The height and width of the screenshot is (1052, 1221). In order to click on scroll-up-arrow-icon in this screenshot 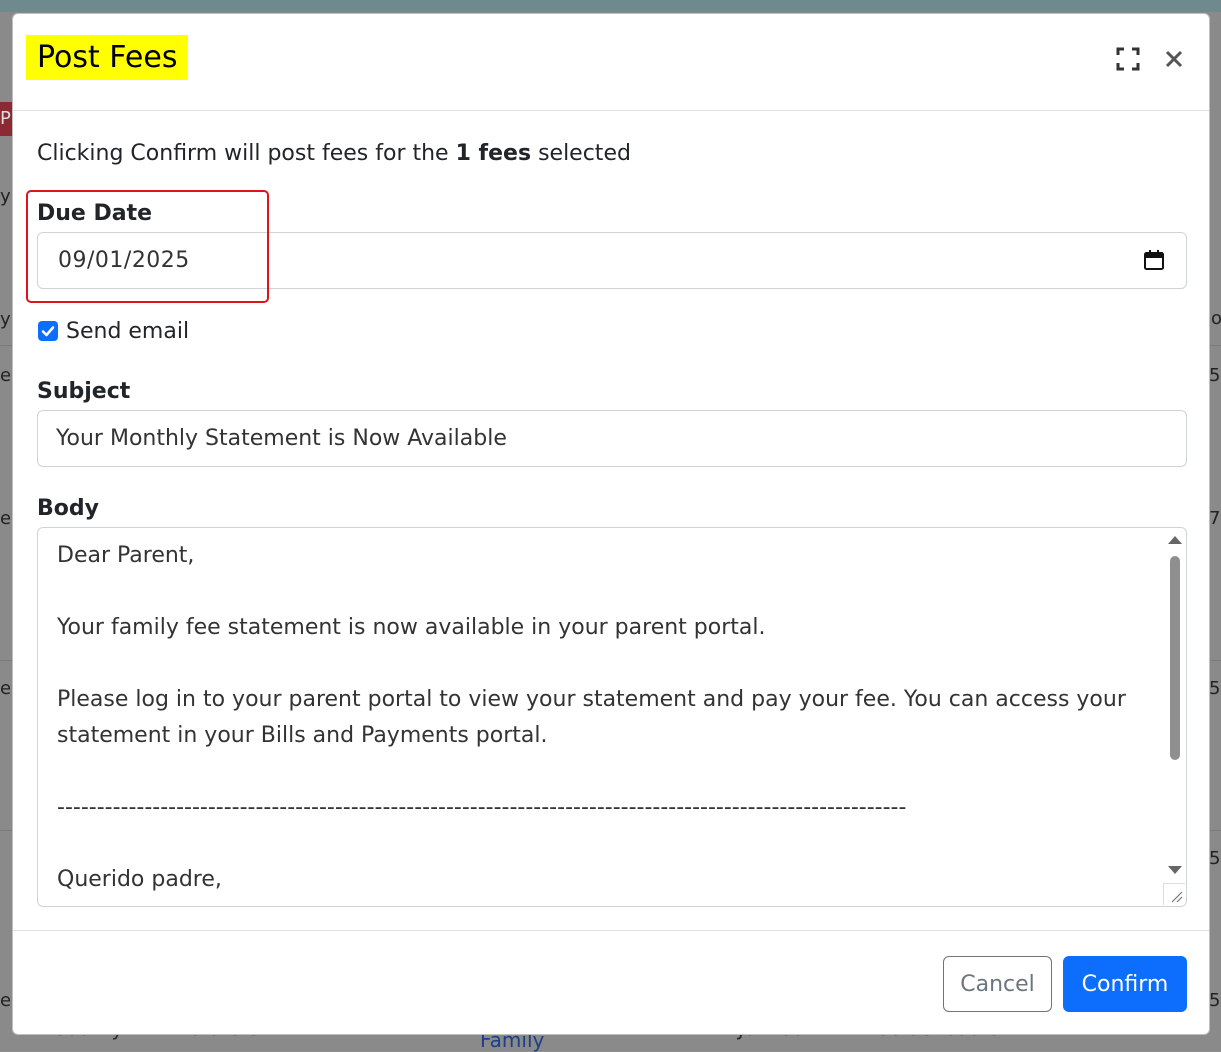, I will do `click(1175, 540)`.